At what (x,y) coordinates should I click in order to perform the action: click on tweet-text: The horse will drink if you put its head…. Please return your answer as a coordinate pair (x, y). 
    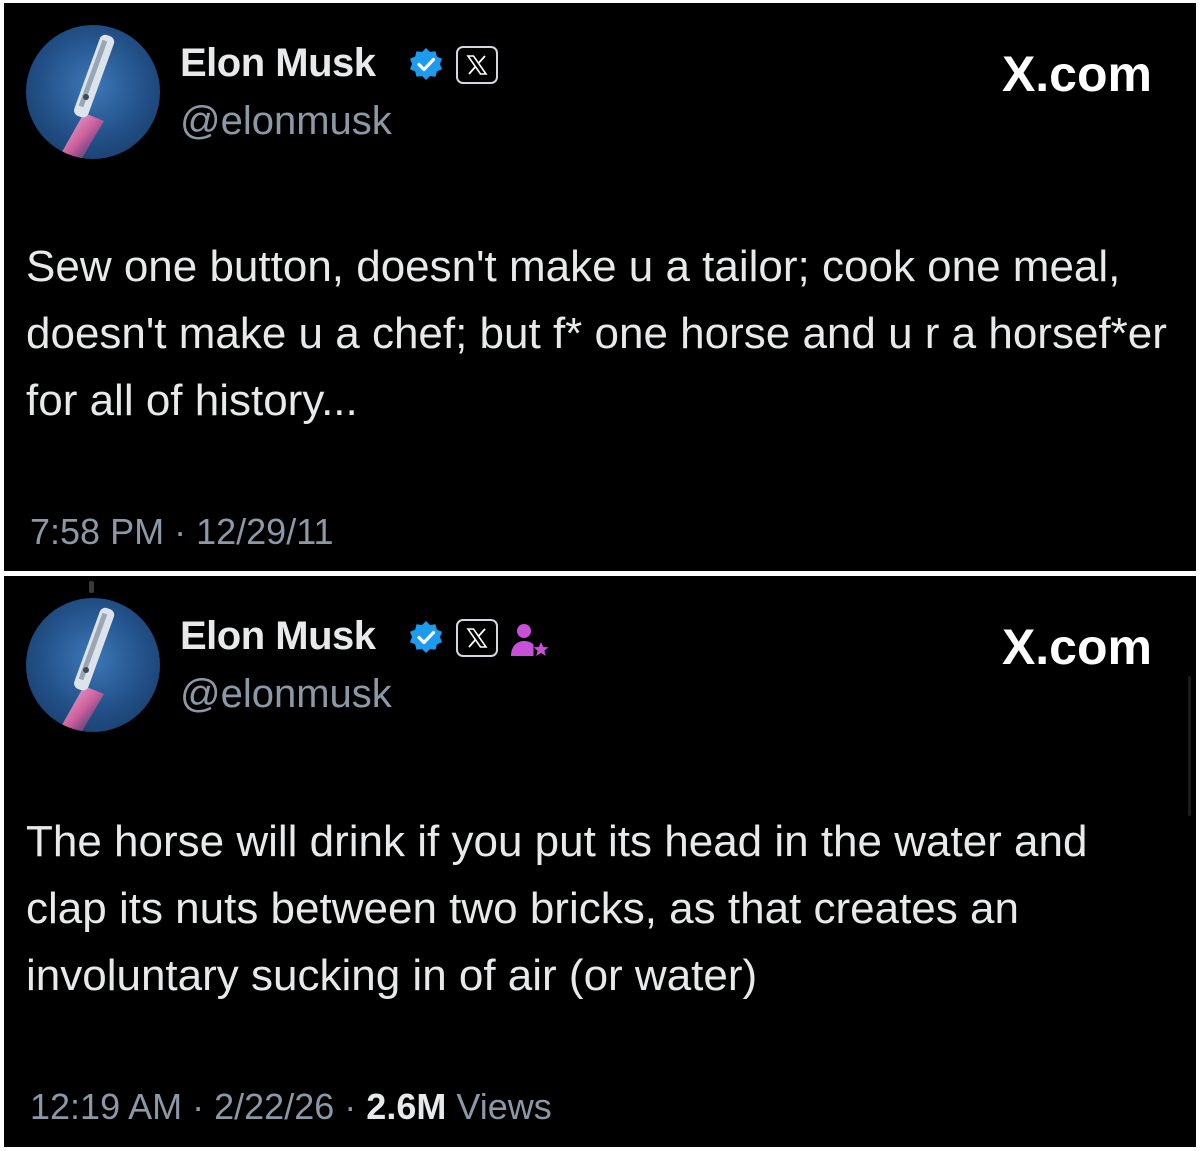
    Looking at the image, I should click on (557, 908).